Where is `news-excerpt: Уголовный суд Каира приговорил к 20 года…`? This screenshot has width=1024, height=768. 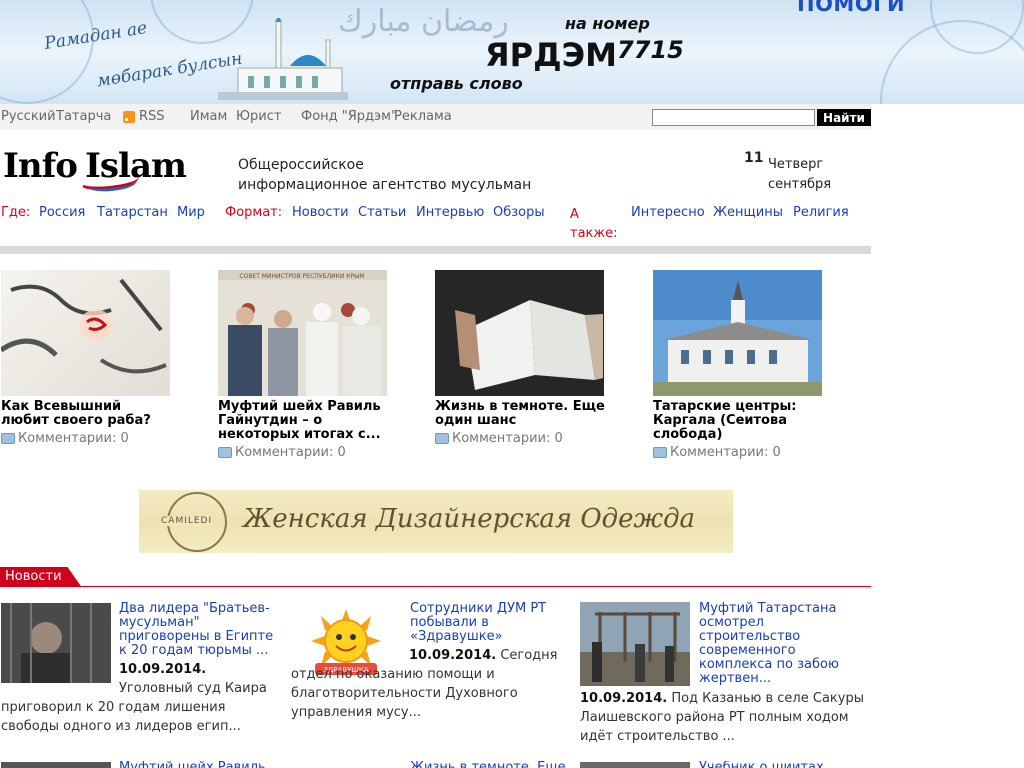 news-excerpt: Уголовный суд Каира приговорил к 20 года… is located at coordinates (134, 707).